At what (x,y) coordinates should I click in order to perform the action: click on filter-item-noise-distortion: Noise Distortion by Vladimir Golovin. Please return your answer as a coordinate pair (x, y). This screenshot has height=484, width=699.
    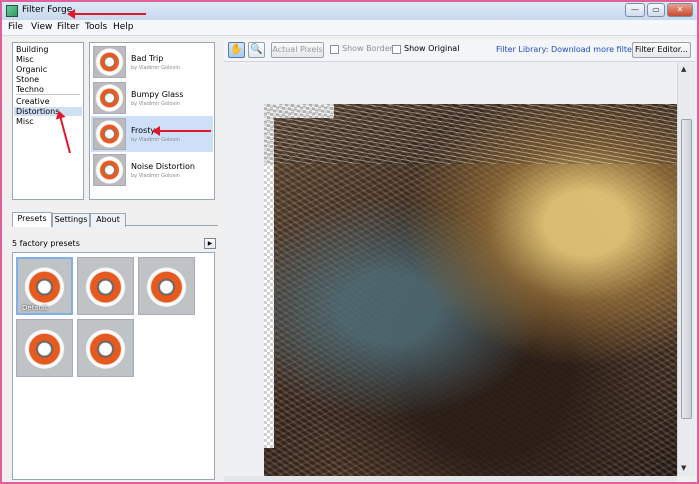
    Looking at the image, I should click on (152, 170).